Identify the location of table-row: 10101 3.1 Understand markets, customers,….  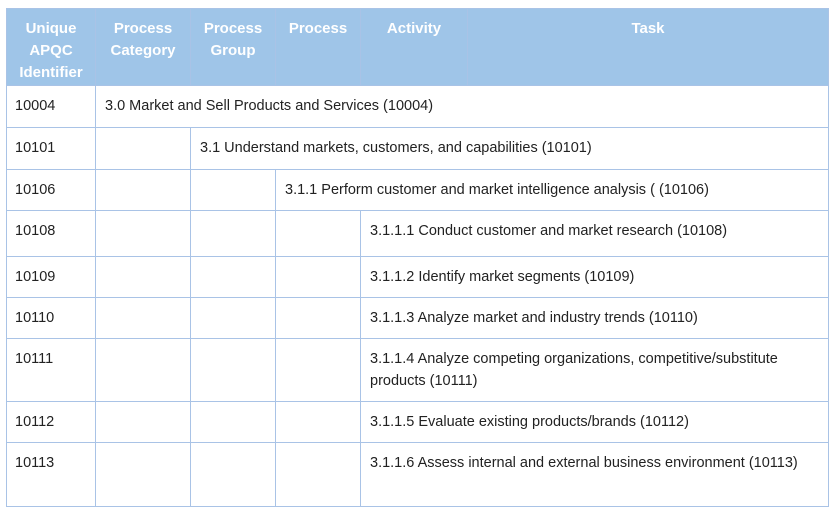
(417, 148).